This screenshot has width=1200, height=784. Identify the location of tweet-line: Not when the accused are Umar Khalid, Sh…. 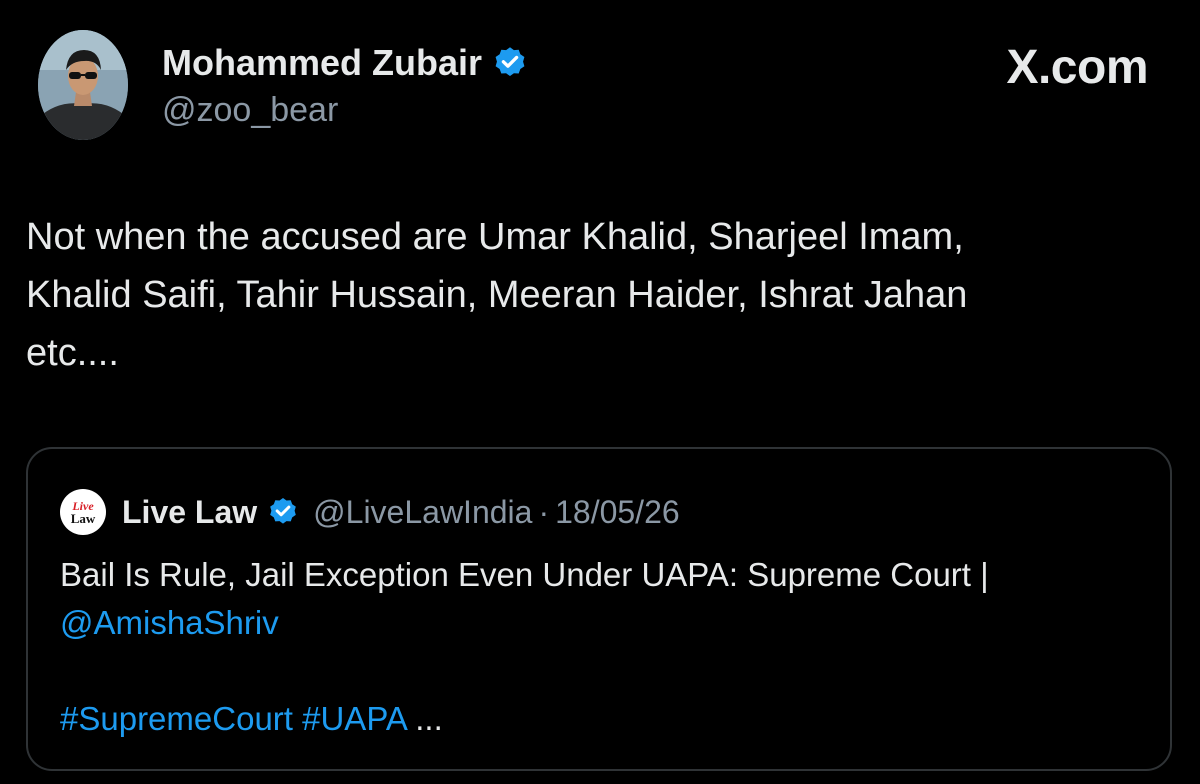
(495, 237).